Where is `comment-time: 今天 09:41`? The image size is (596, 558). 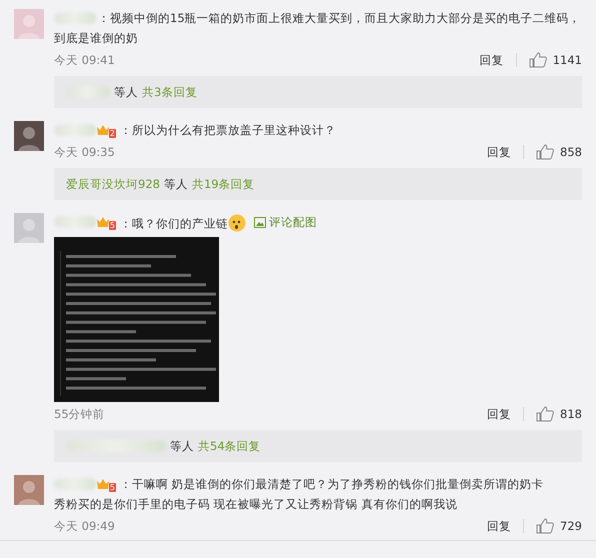
comment-time: 今天 09:41 is located at coordinates (85, 60).